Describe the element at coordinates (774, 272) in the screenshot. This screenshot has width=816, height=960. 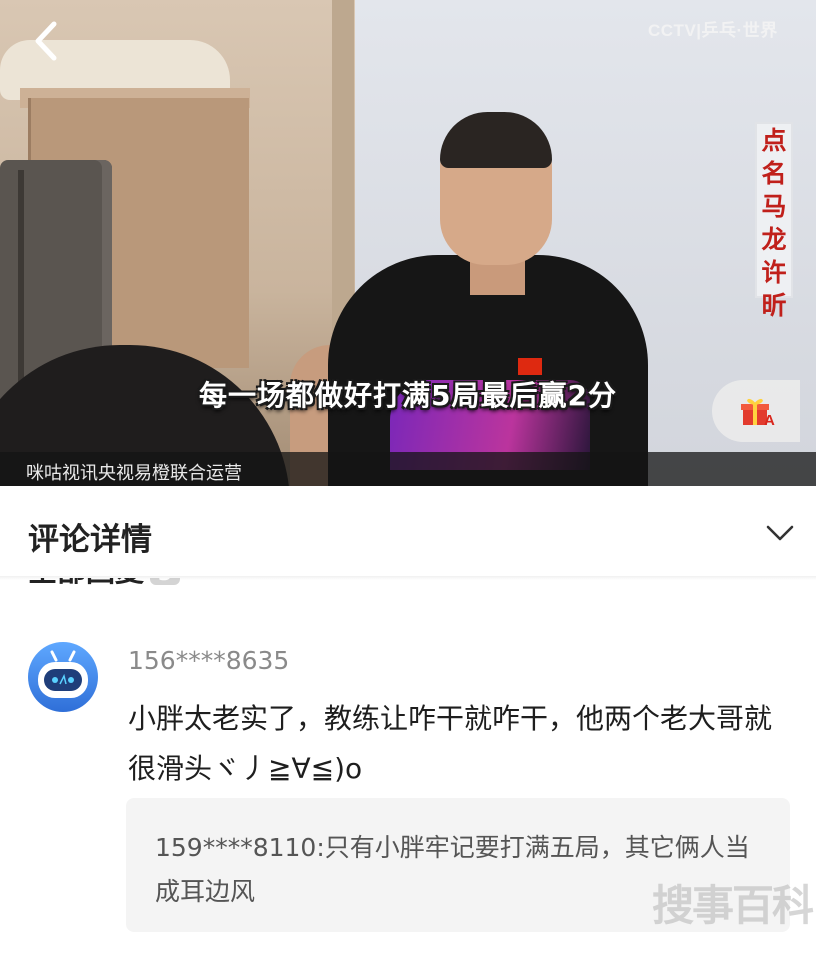
I see `banner-char: 许` at that location.